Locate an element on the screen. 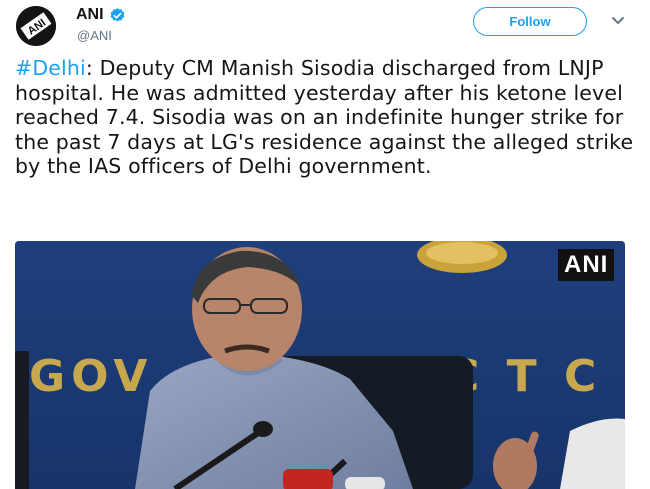 The height and width of the screenshot is (489, 650). user-handle: @ANI is located at coordinates (94, 35).